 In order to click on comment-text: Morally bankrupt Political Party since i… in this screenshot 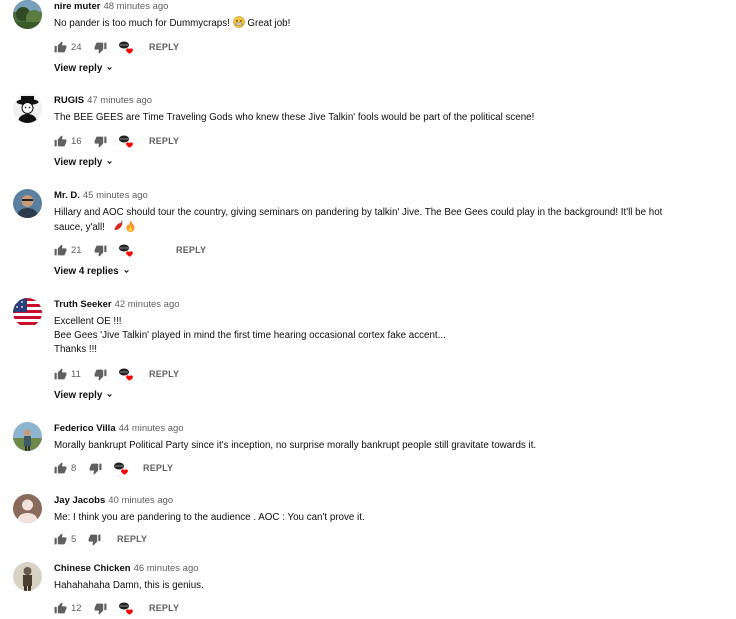, I will do `click(384, 446)`.